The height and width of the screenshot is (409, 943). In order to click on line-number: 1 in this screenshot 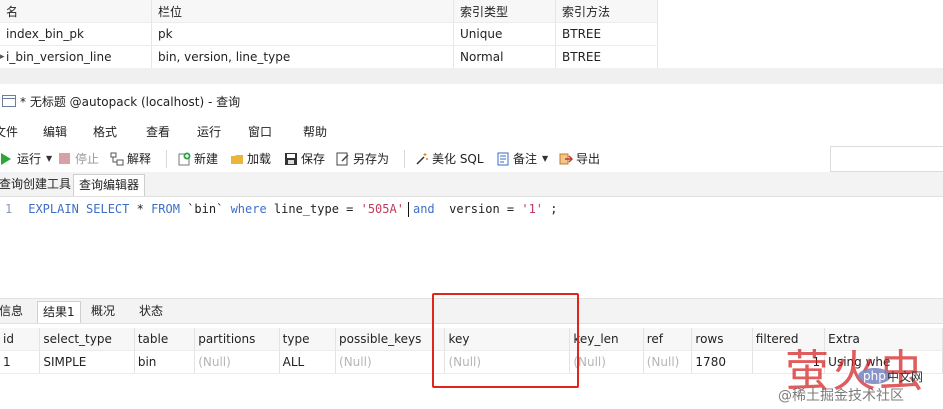, I will do `click(9, 209)`.